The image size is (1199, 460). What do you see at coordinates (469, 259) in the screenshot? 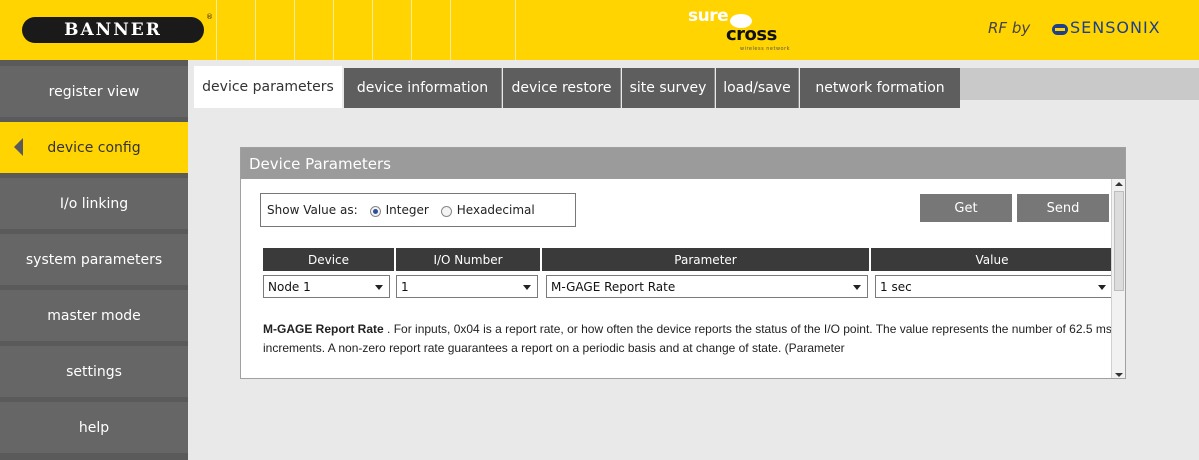
I see `column-header-io-number: I/O Number` at bounding box center [469, 259].